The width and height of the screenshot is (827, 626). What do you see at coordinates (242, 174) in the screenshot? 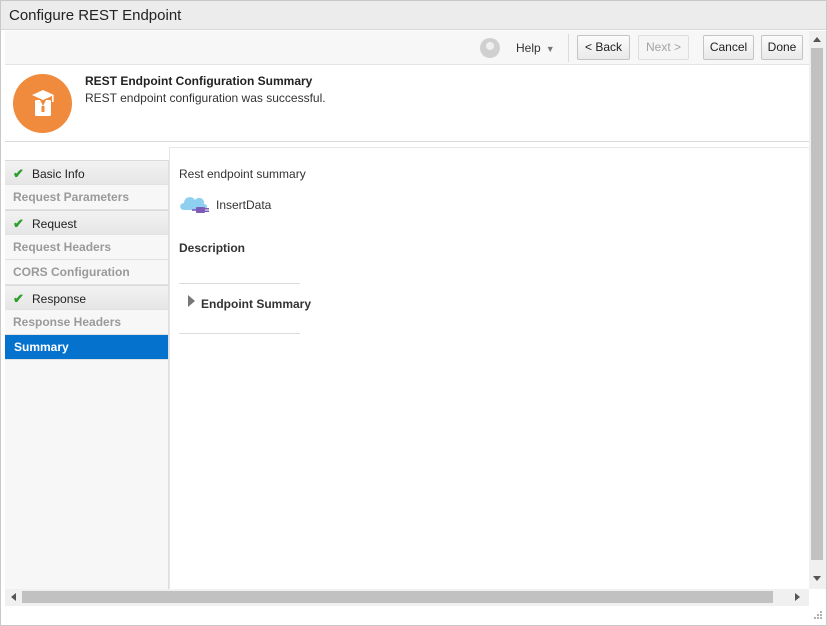
I see `endpoint-summary-heading: Rest endpoint summary` at bounding box center [242, 174].